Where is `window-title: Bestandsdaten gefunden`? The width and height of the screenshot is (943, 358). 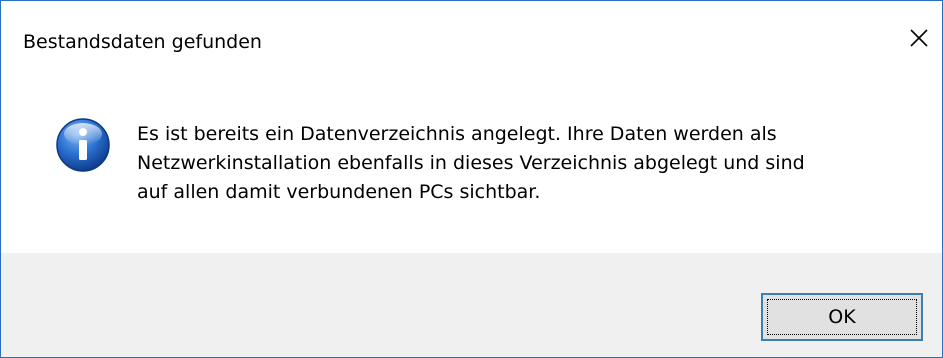
window-title: Bestandsdaten gefunden is located at coordinates (142, 42).